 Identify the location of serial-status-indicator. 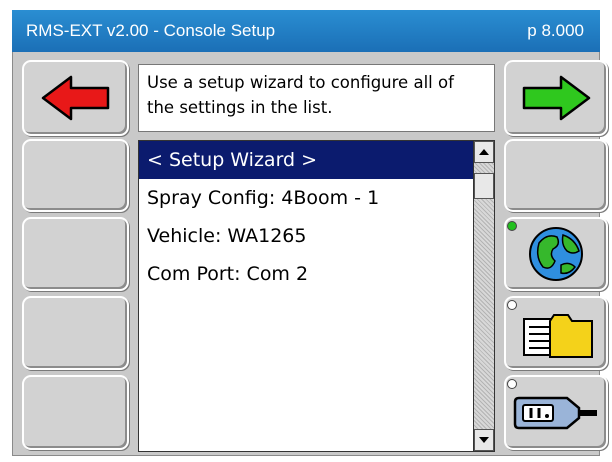
(512, 384).